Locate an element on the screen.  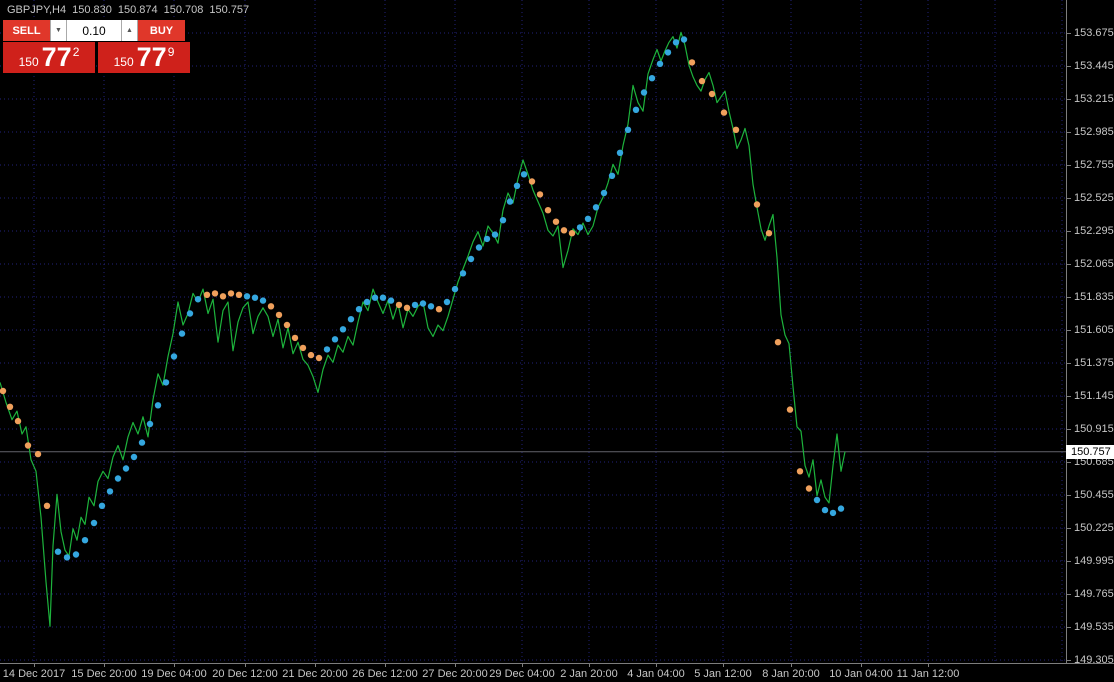
time-axis-label: 29 Dec 04:00 is located at coordinates (522, 674).